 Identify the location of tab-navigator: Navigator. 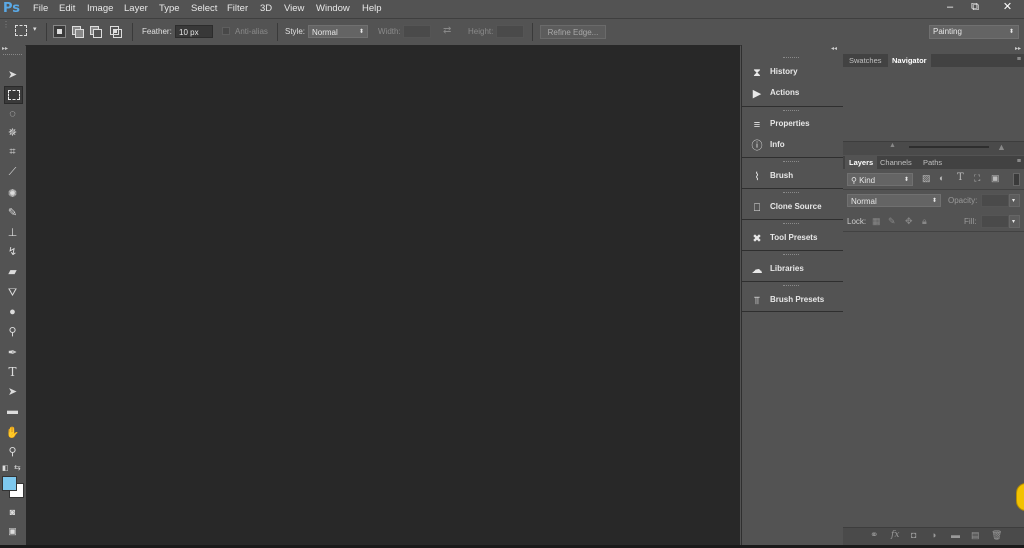
(909, 60).